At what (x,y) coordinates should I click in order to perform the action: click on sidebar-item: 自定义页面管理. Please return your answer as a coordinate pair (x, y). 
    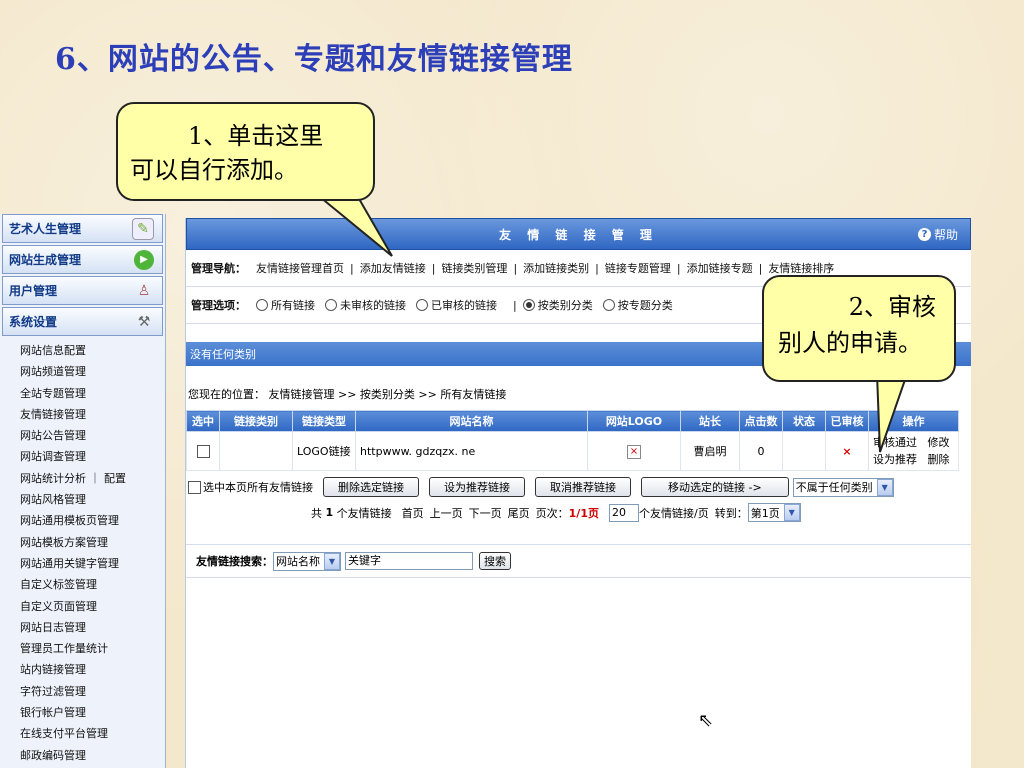
    Looking at the image, I should click on (92, 606).